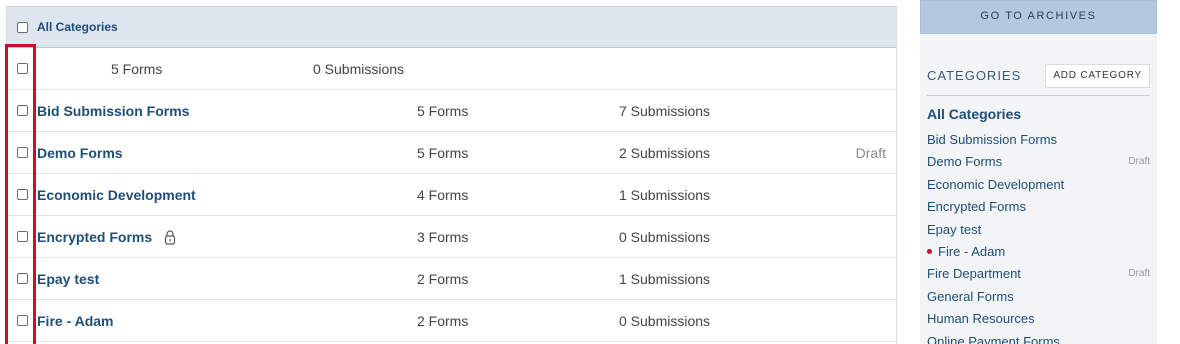 This screenshot has height=344, width=1180. I want to click on sidebar-item-bid-submission-forms: Bid Submission Forms, so click(1038, 140).